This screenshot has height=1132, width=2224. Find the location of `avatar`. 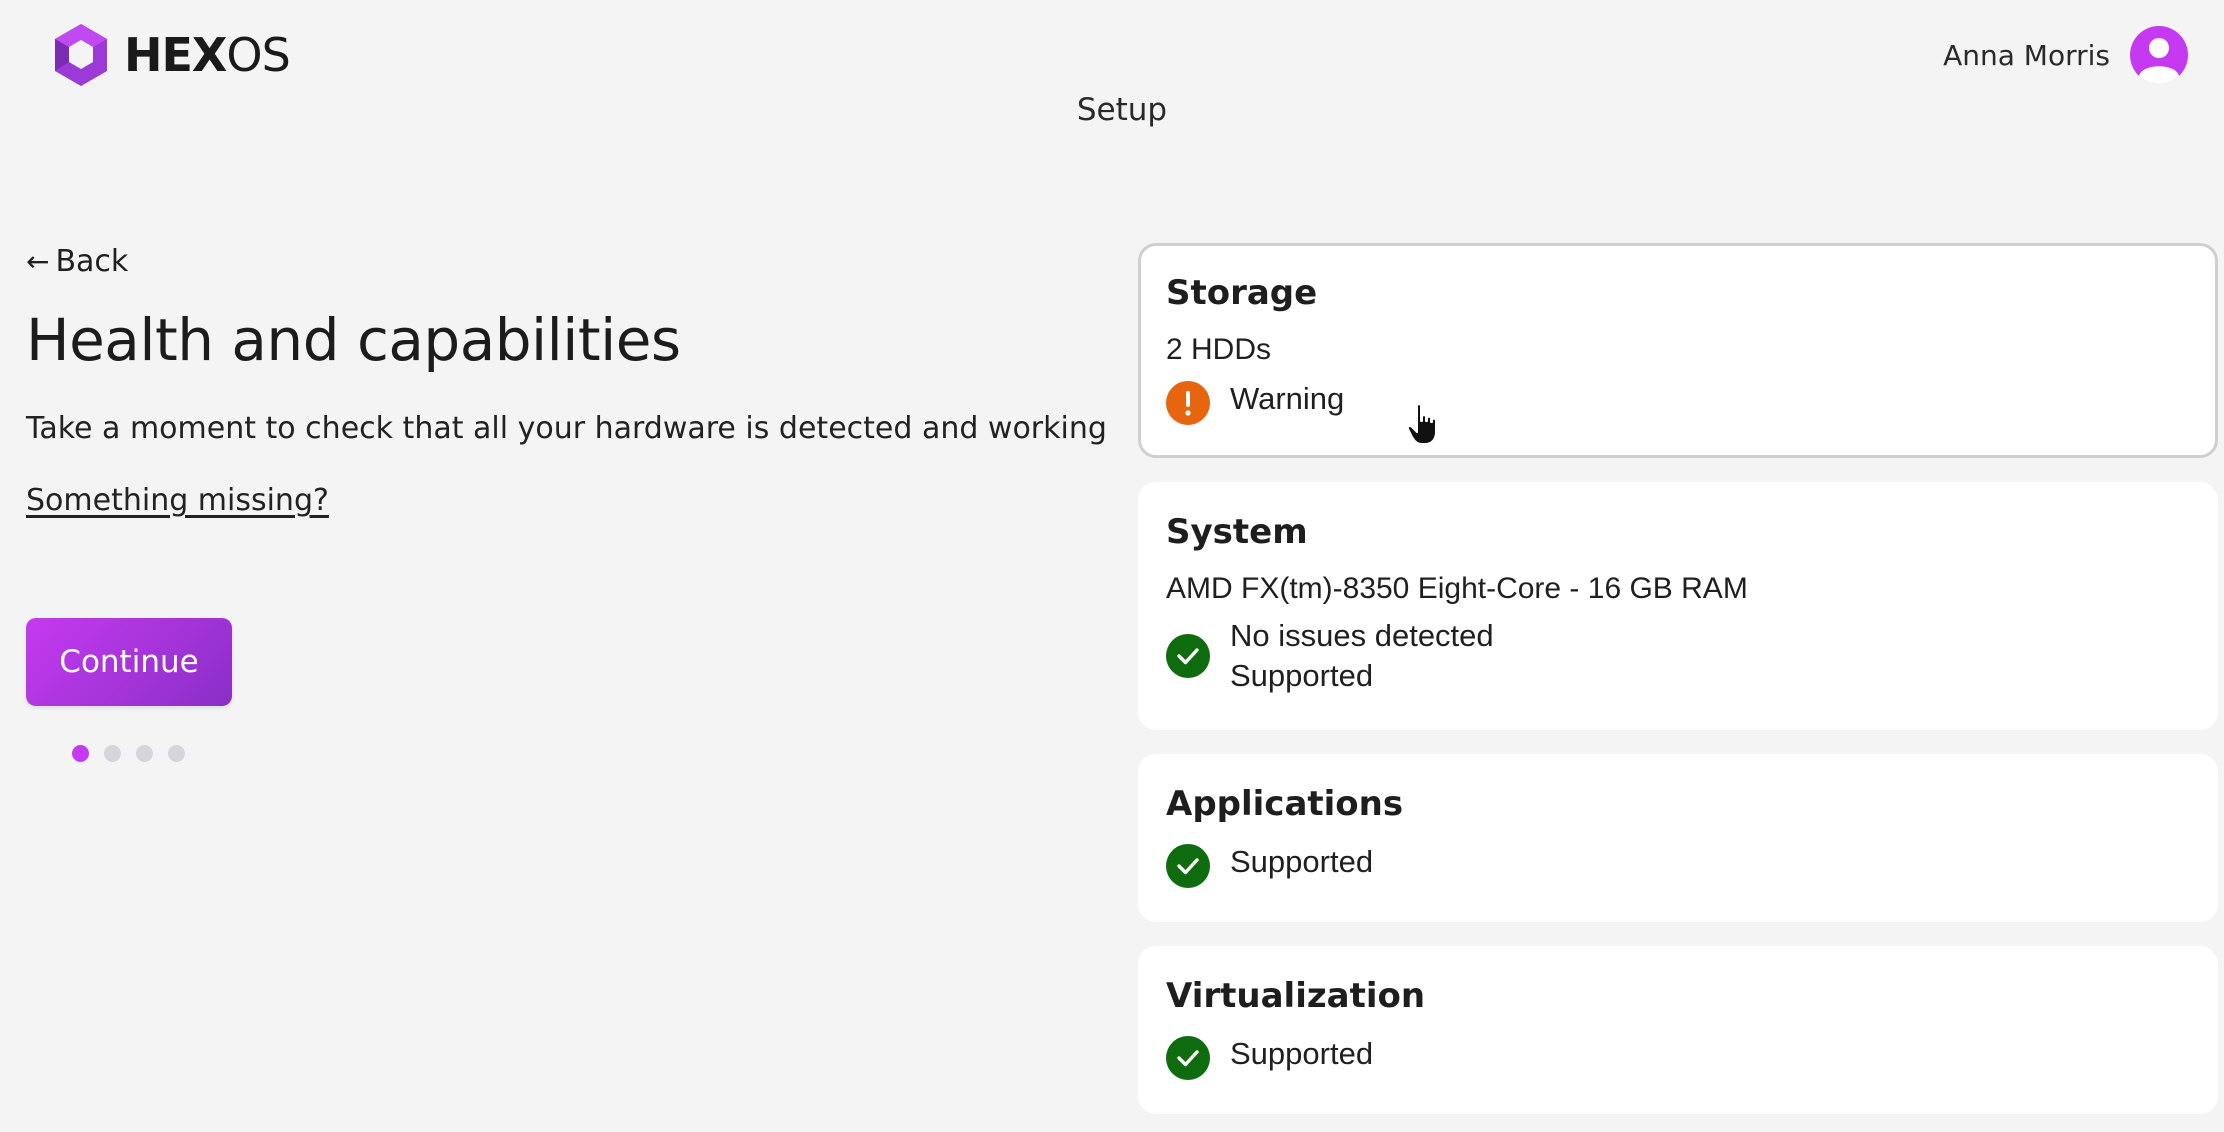

avatar is located at coordinates (2159, 55).